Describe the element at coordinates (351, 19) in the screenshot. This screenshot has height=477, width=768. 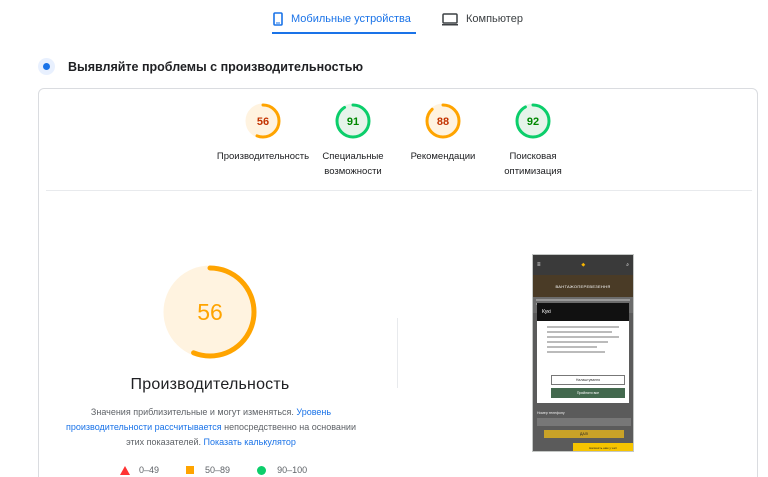
I see `tab-mobile-label: Мобильные устройства` at that location.